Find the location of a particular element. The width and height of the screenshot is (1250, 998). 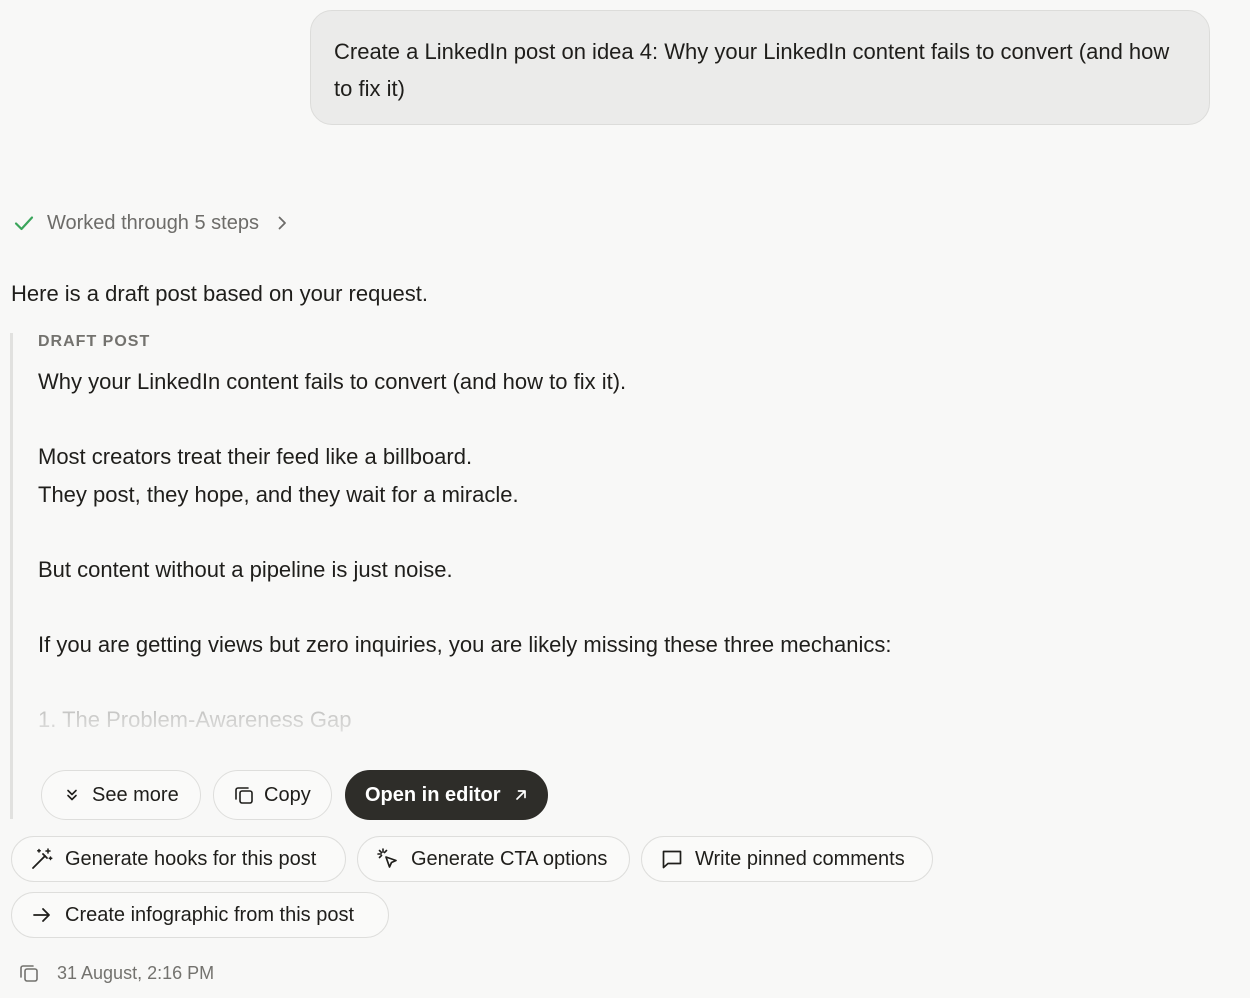

copy-button: Copy is located at coordinates (272, 795).